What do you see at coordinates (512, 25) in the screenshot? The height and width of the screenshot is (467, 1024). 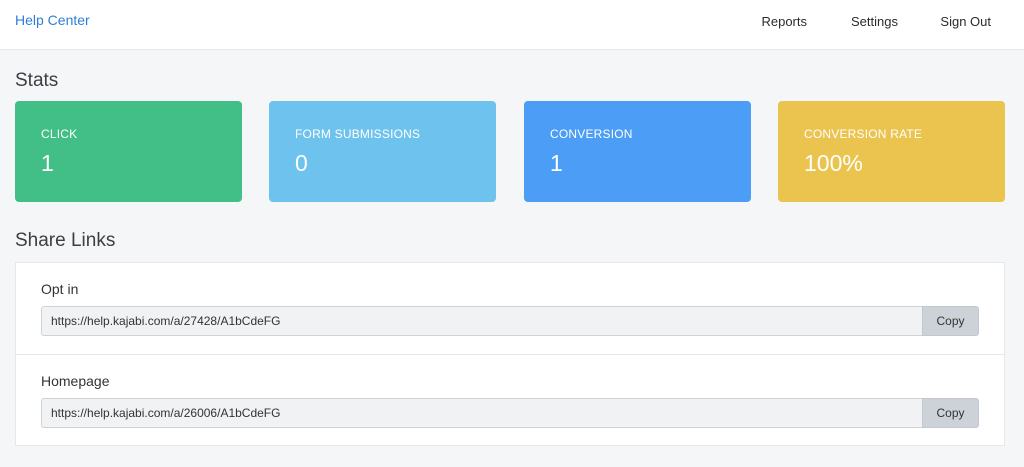 I see `top-navbar: Help Center Reports Settings Sign Out` at bounding box center [512, 25].